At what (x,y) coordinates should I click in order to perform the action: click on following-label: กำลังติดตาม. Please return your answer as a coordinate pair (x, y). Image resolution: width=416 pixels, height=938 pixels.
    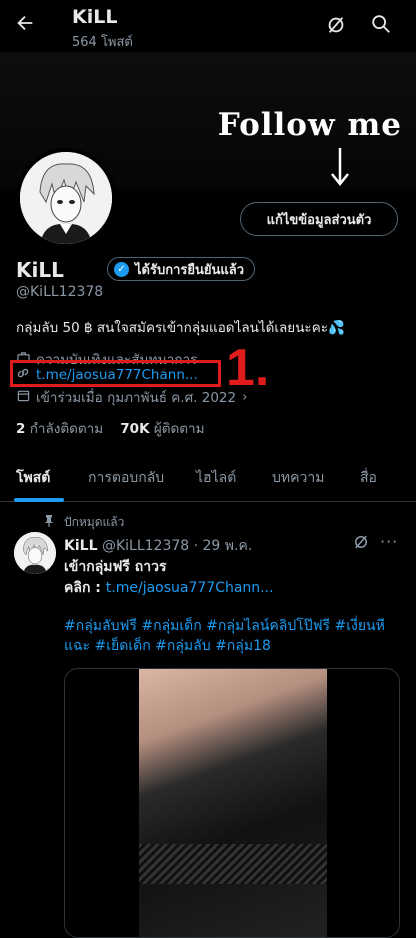
    Looking at the image, I should click on (66, 429).